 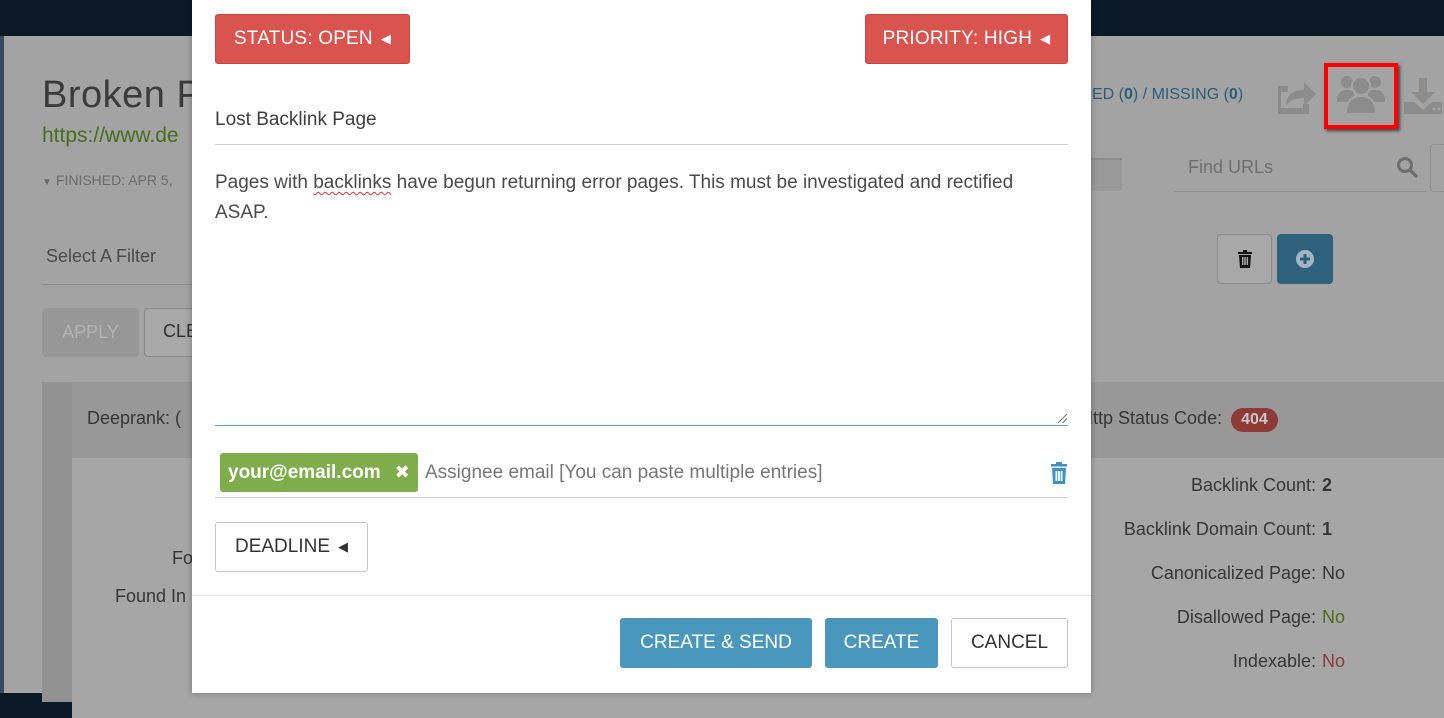 I want to click on find-urls-search, so click(x=1300, y=168).